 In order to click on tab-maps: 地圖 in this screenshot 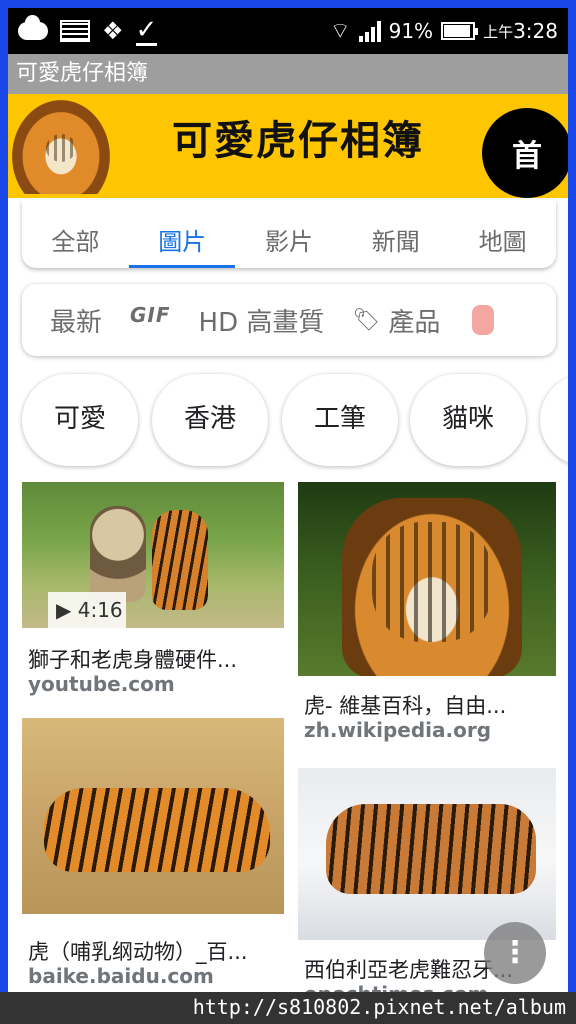, I will do `click(503, 234)`.